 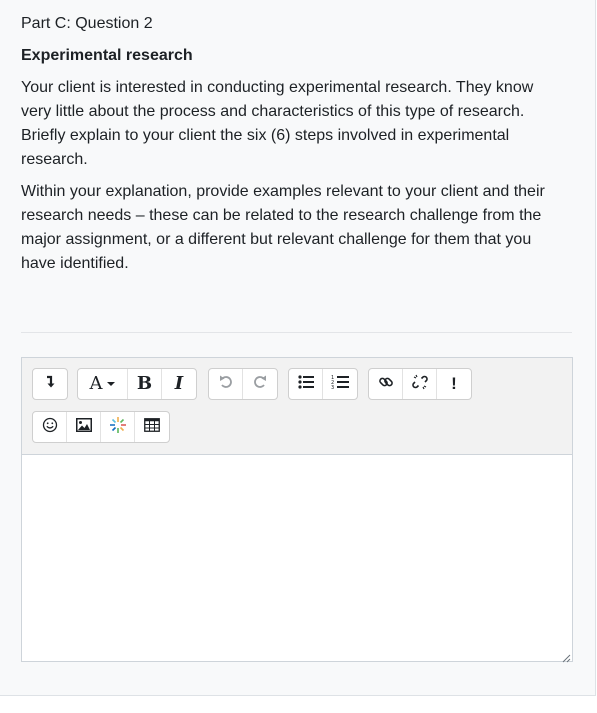 I want to click on font-style-icon: A, so click(x=103, y=384).